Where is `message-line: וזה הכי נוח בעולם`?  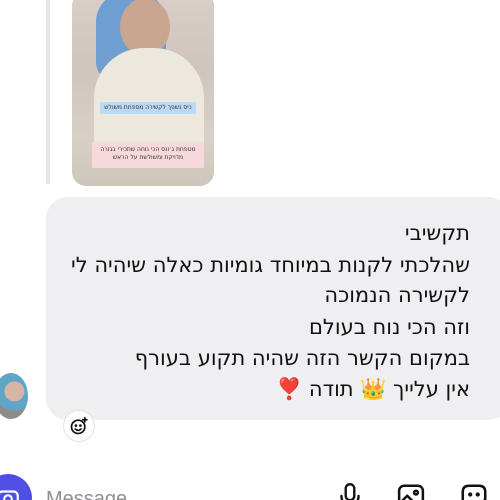
message-line: וזה הכי נוח בעולם is located at coordinates (389, 327).